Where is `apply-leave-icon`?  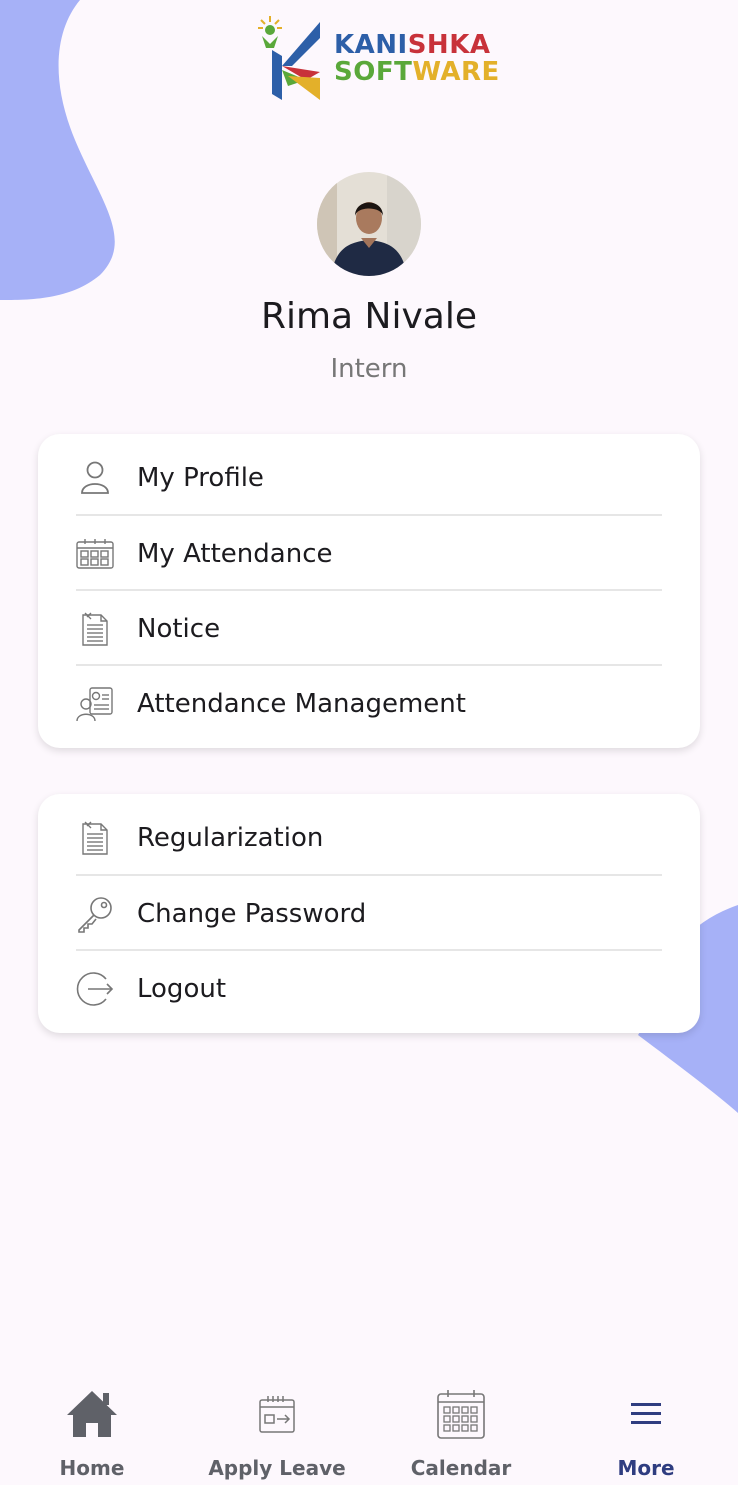
apply-leave-icon is located at coordinates (277, 1414).